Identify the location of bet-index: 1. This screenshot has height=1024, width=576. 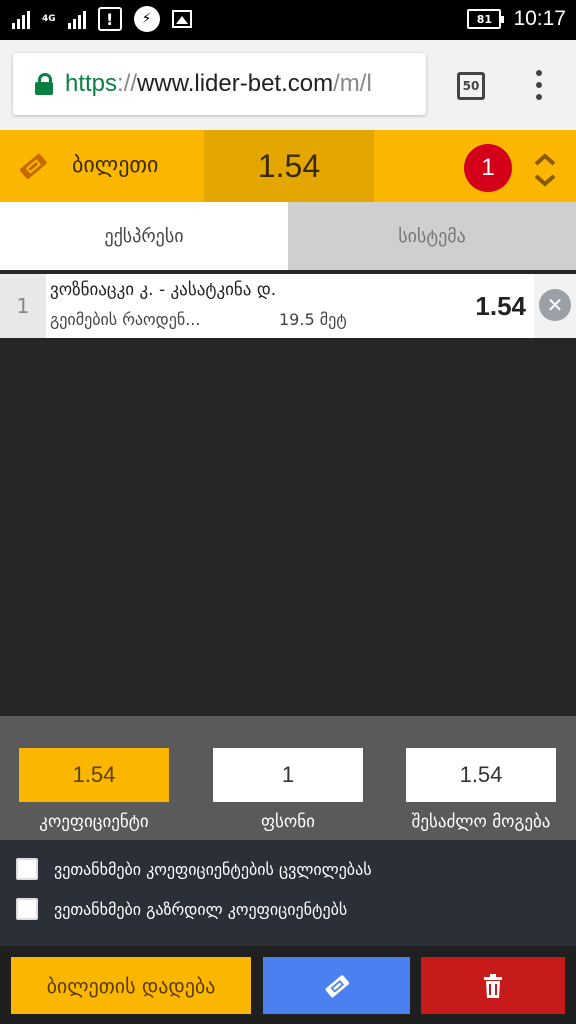
(23, 306).